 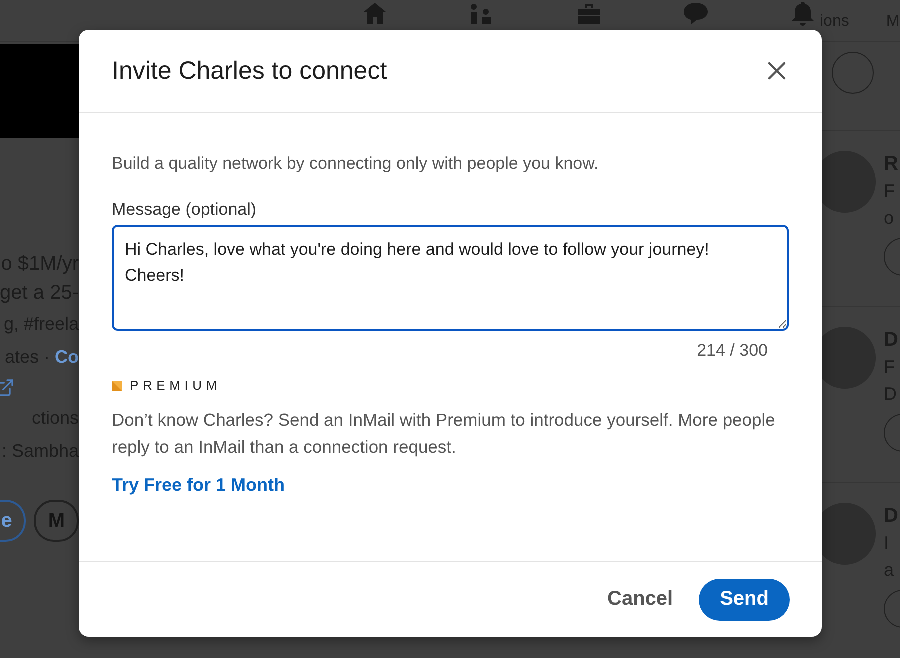 What do you see at coordinates (641, 599) in the screenshot?
I see `cancel-button: Cancel` at bounding box center [641, 599].